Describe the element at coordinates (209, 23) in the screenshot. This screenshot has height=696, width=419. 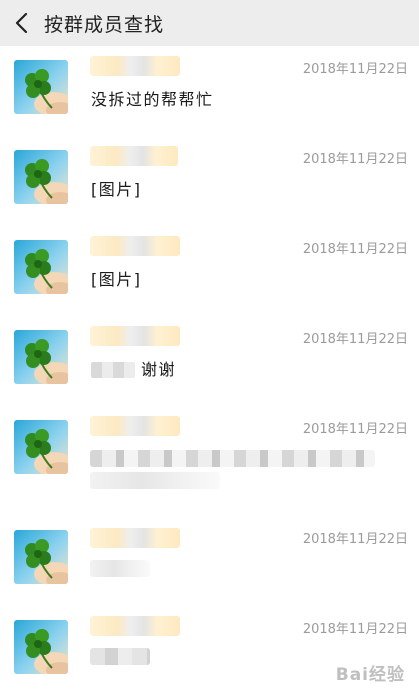
I see `top-bar: 按群成员查找` at that location.